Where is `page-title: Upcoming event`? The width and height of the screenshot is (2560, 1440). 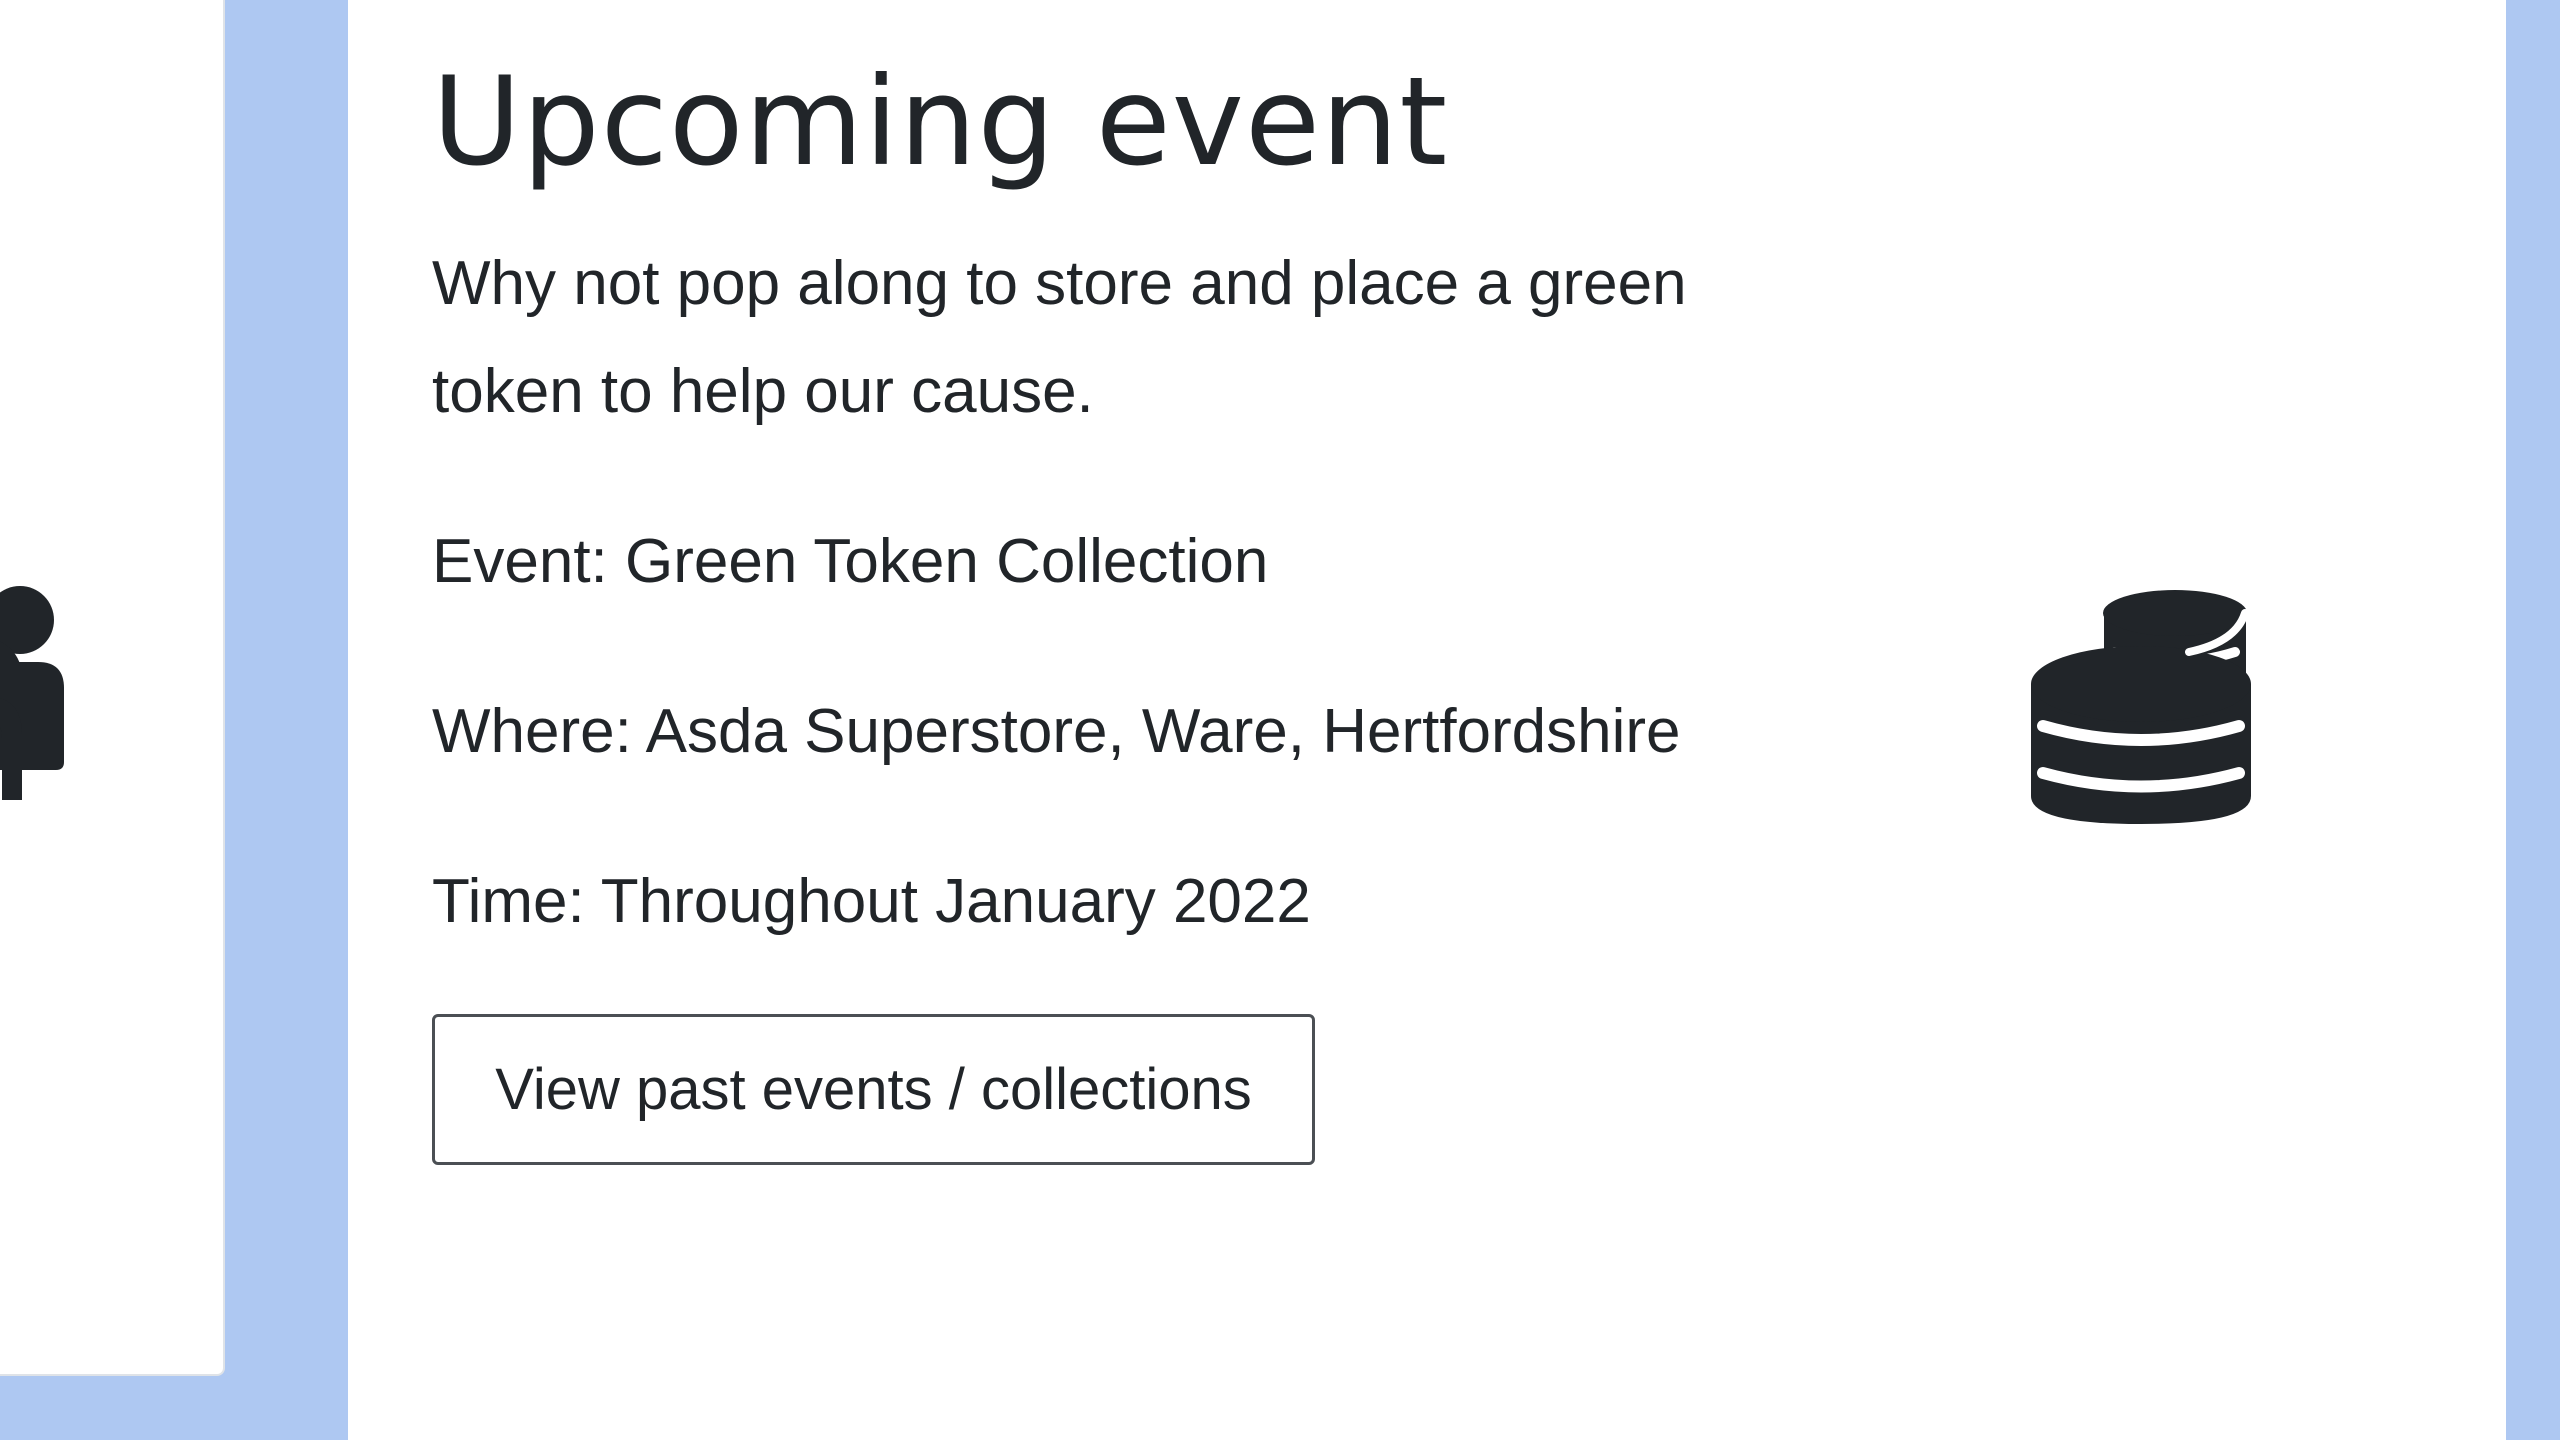
page-title: Upcoming event is located at coordinates (940, 122).